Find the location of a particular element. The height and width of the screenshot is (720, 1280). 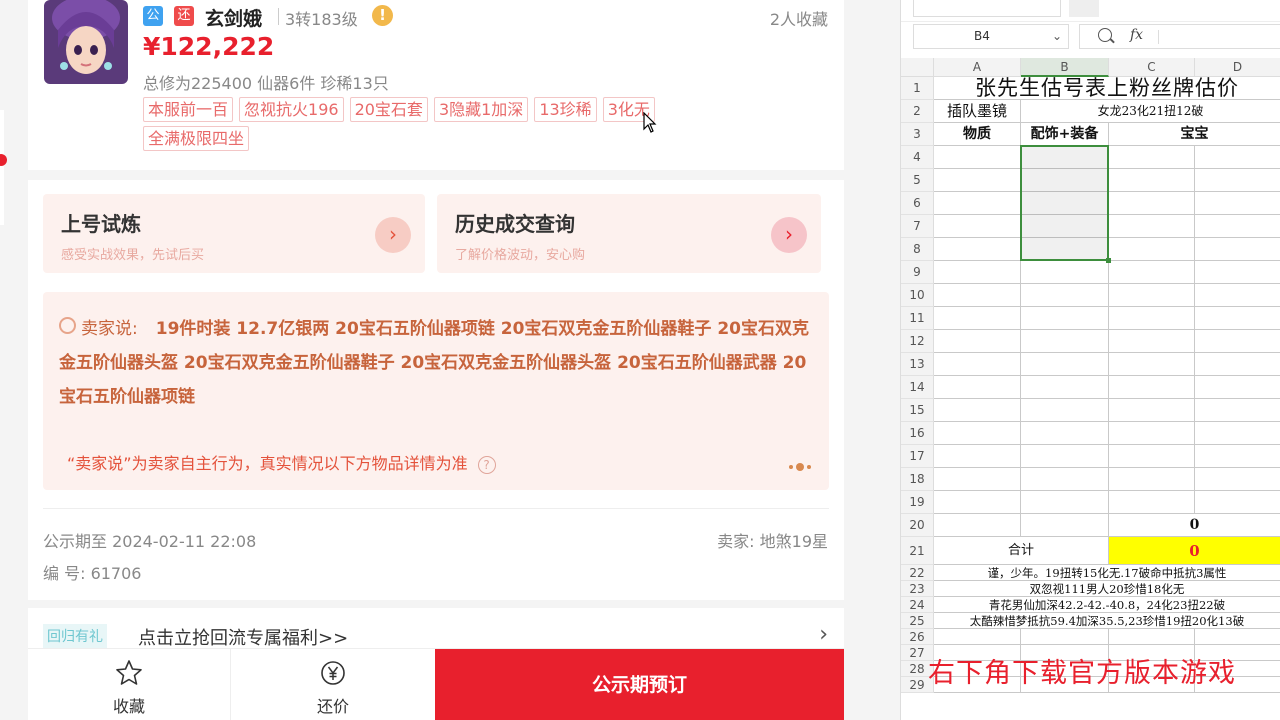

row-header-10: 10 is located at coordinates (917, 295).